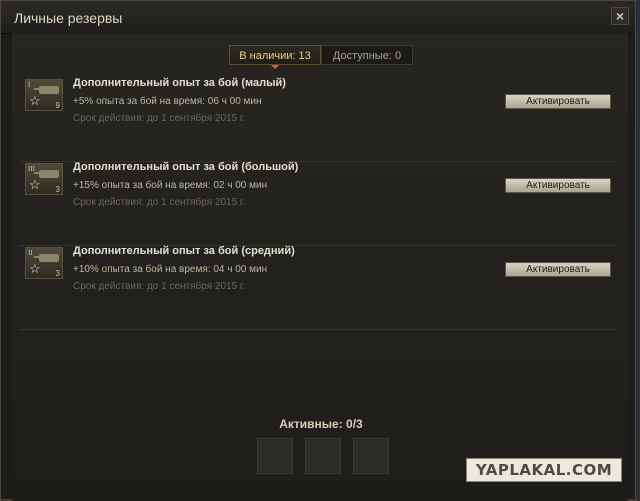  I want to click on tier-label: II, so click(30, 253).